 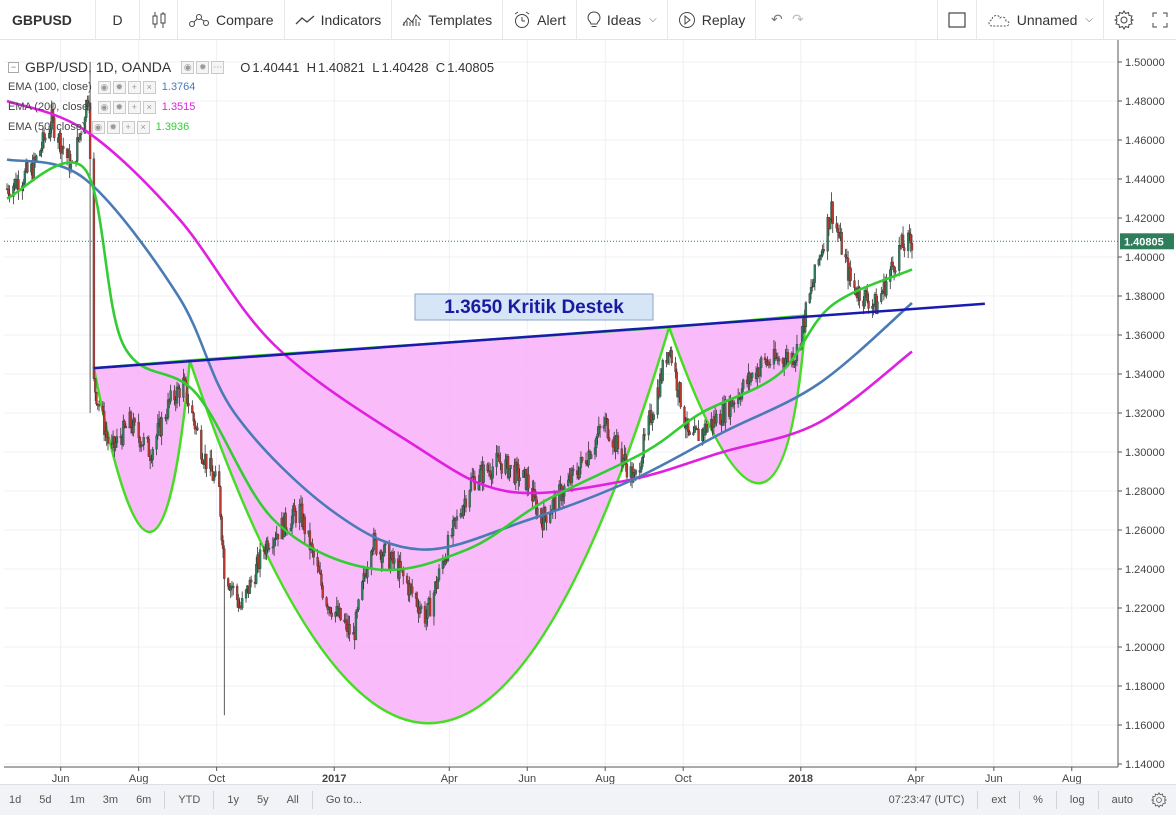 What do you see at coordinates (1072, 778) in the screenshot?
I see `time-tick-label: Aug` at bounding box center [1072, 778].